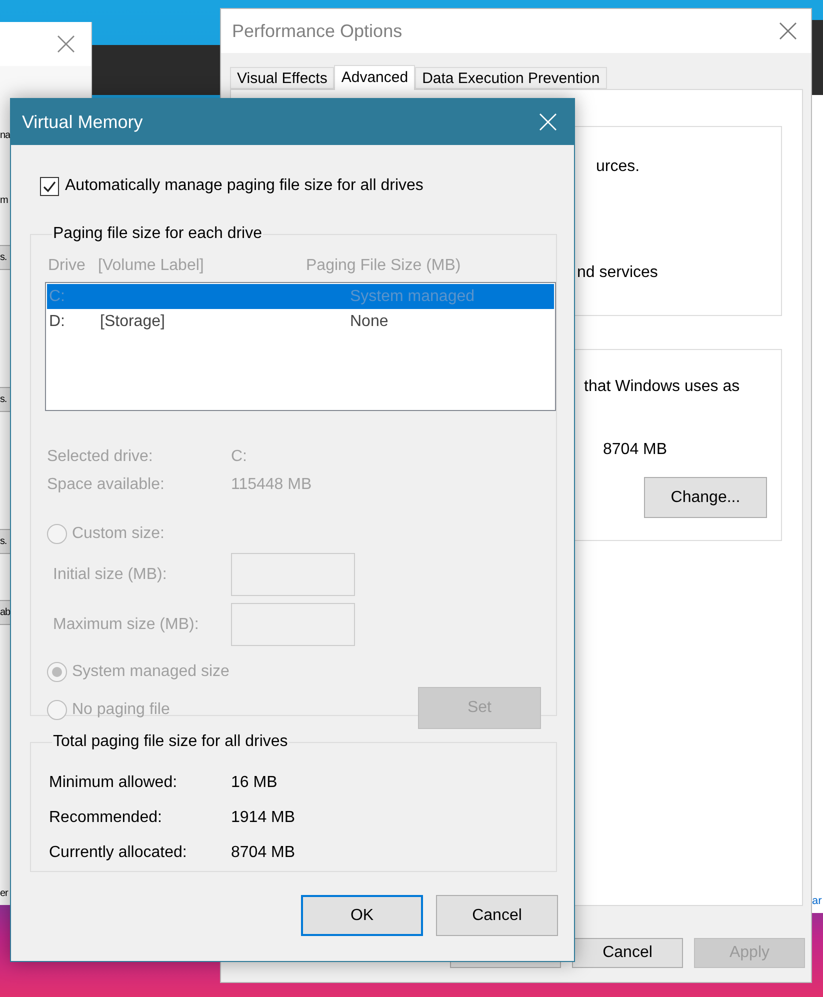  Describe the element at coordinates (151, 672) in the screenshot. I see `radio-label: System managed size` at that location.